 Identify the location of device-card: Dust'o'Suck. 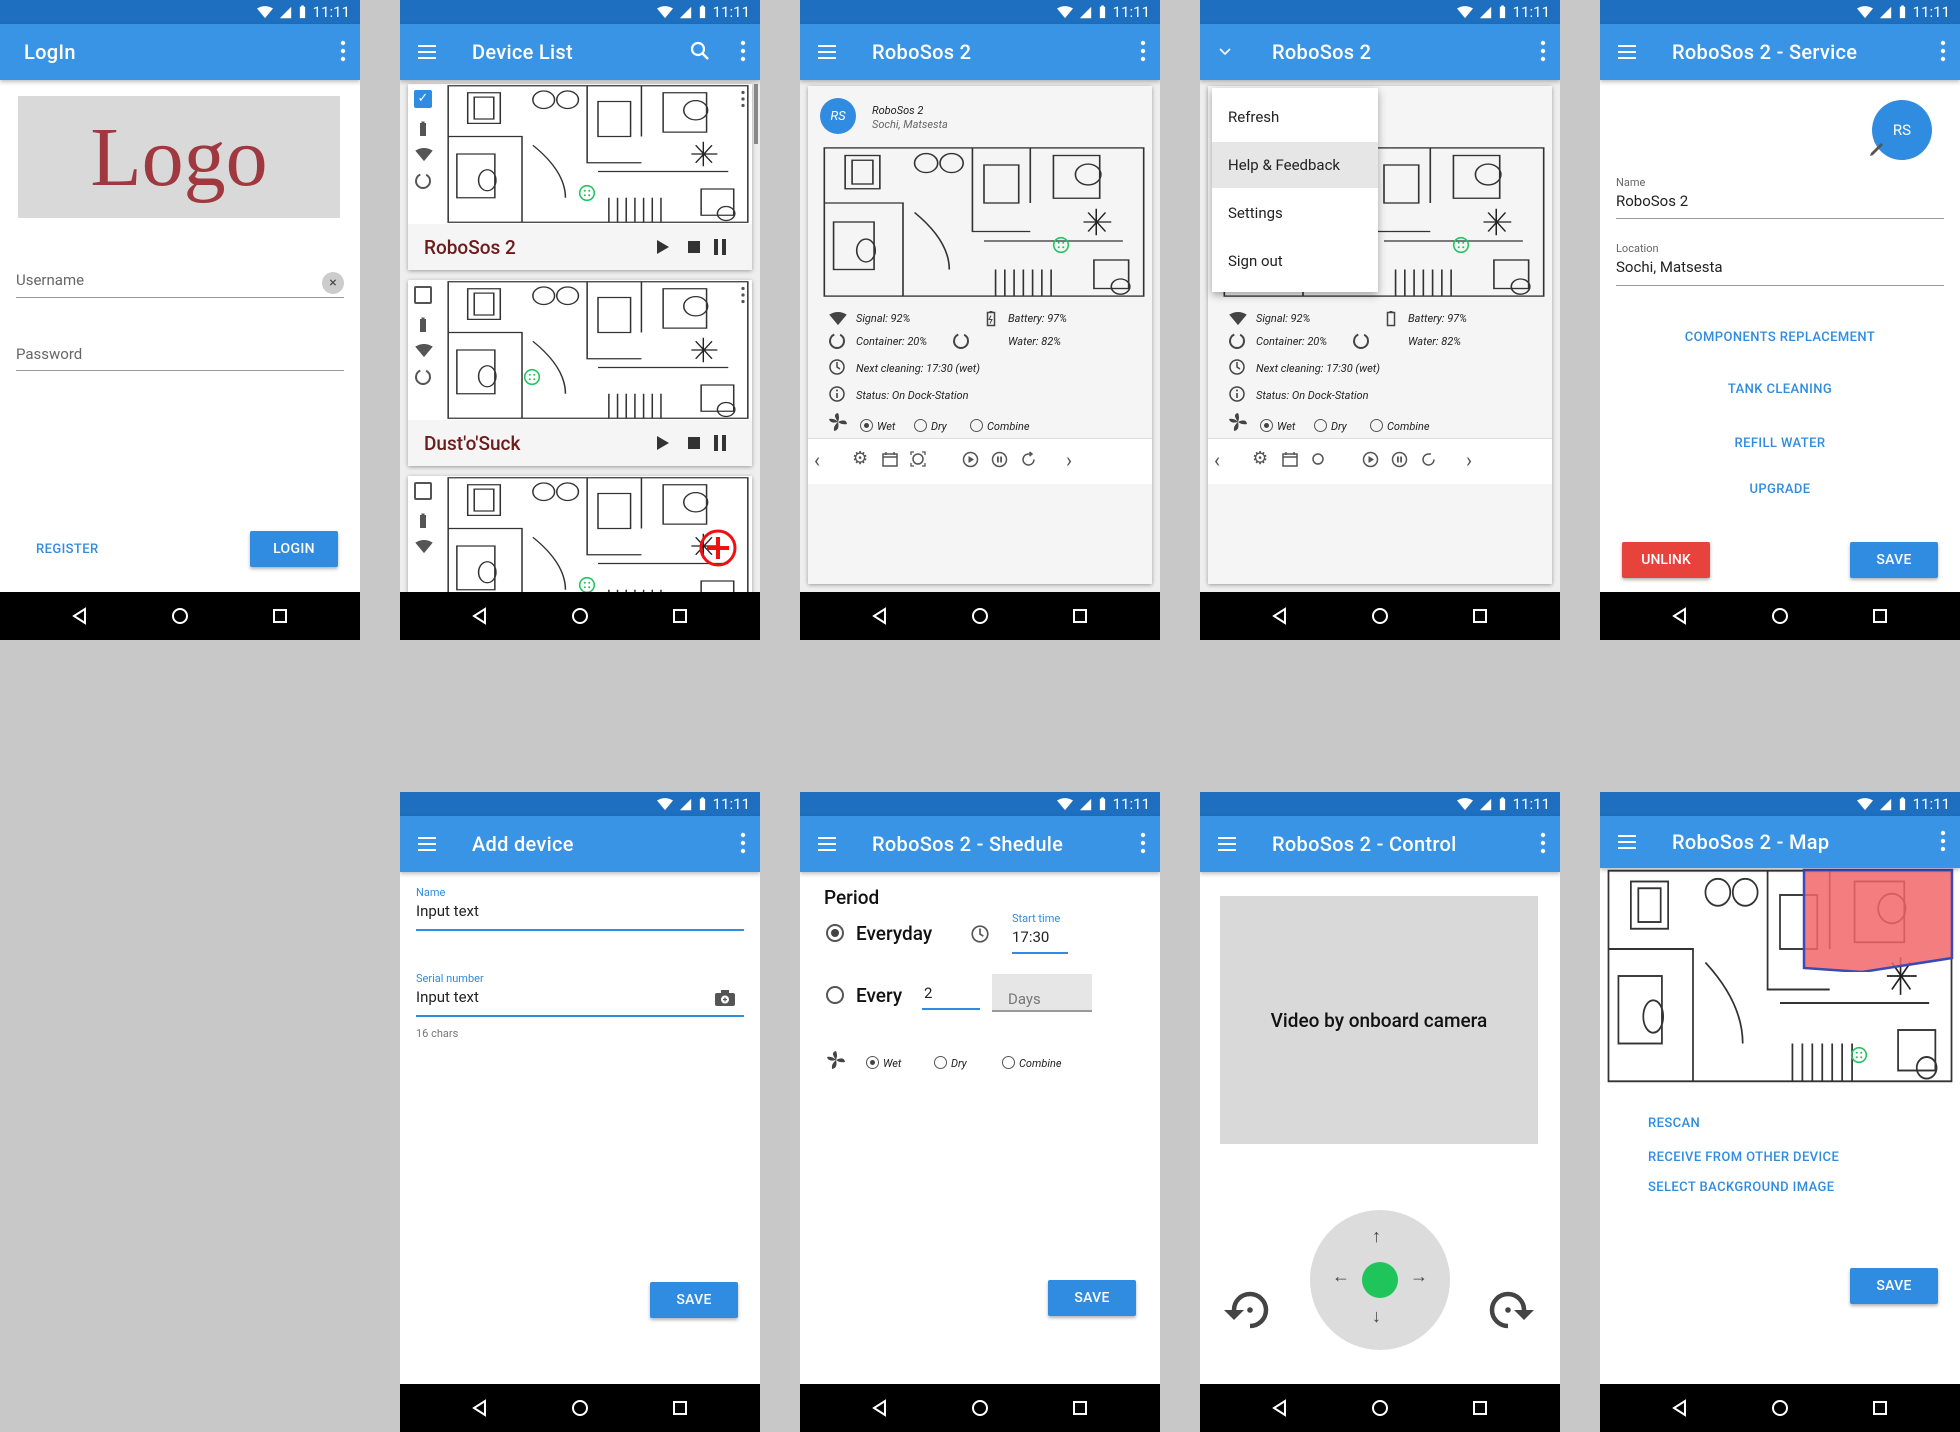
(580, 373).